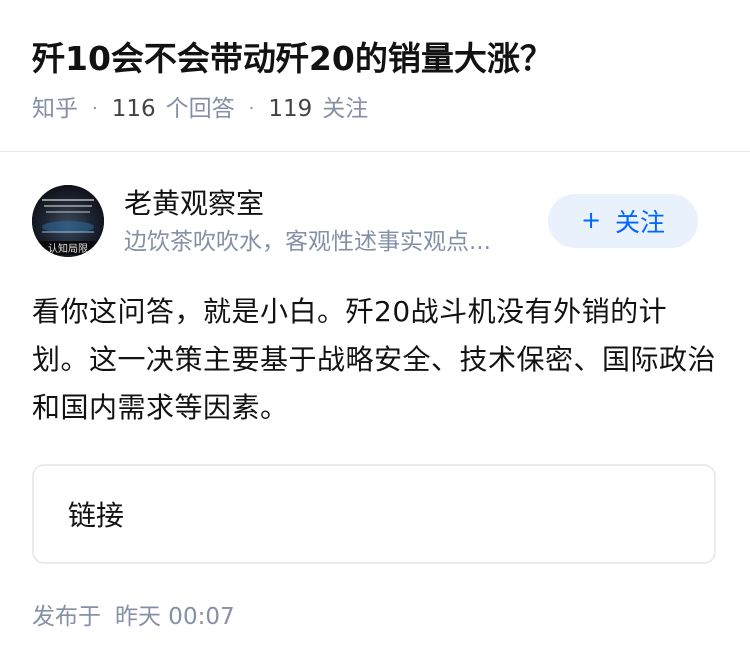 This screenshot has height=668, width=750. I want to click on avatar-caption: 认知局限, so click(68, 248).